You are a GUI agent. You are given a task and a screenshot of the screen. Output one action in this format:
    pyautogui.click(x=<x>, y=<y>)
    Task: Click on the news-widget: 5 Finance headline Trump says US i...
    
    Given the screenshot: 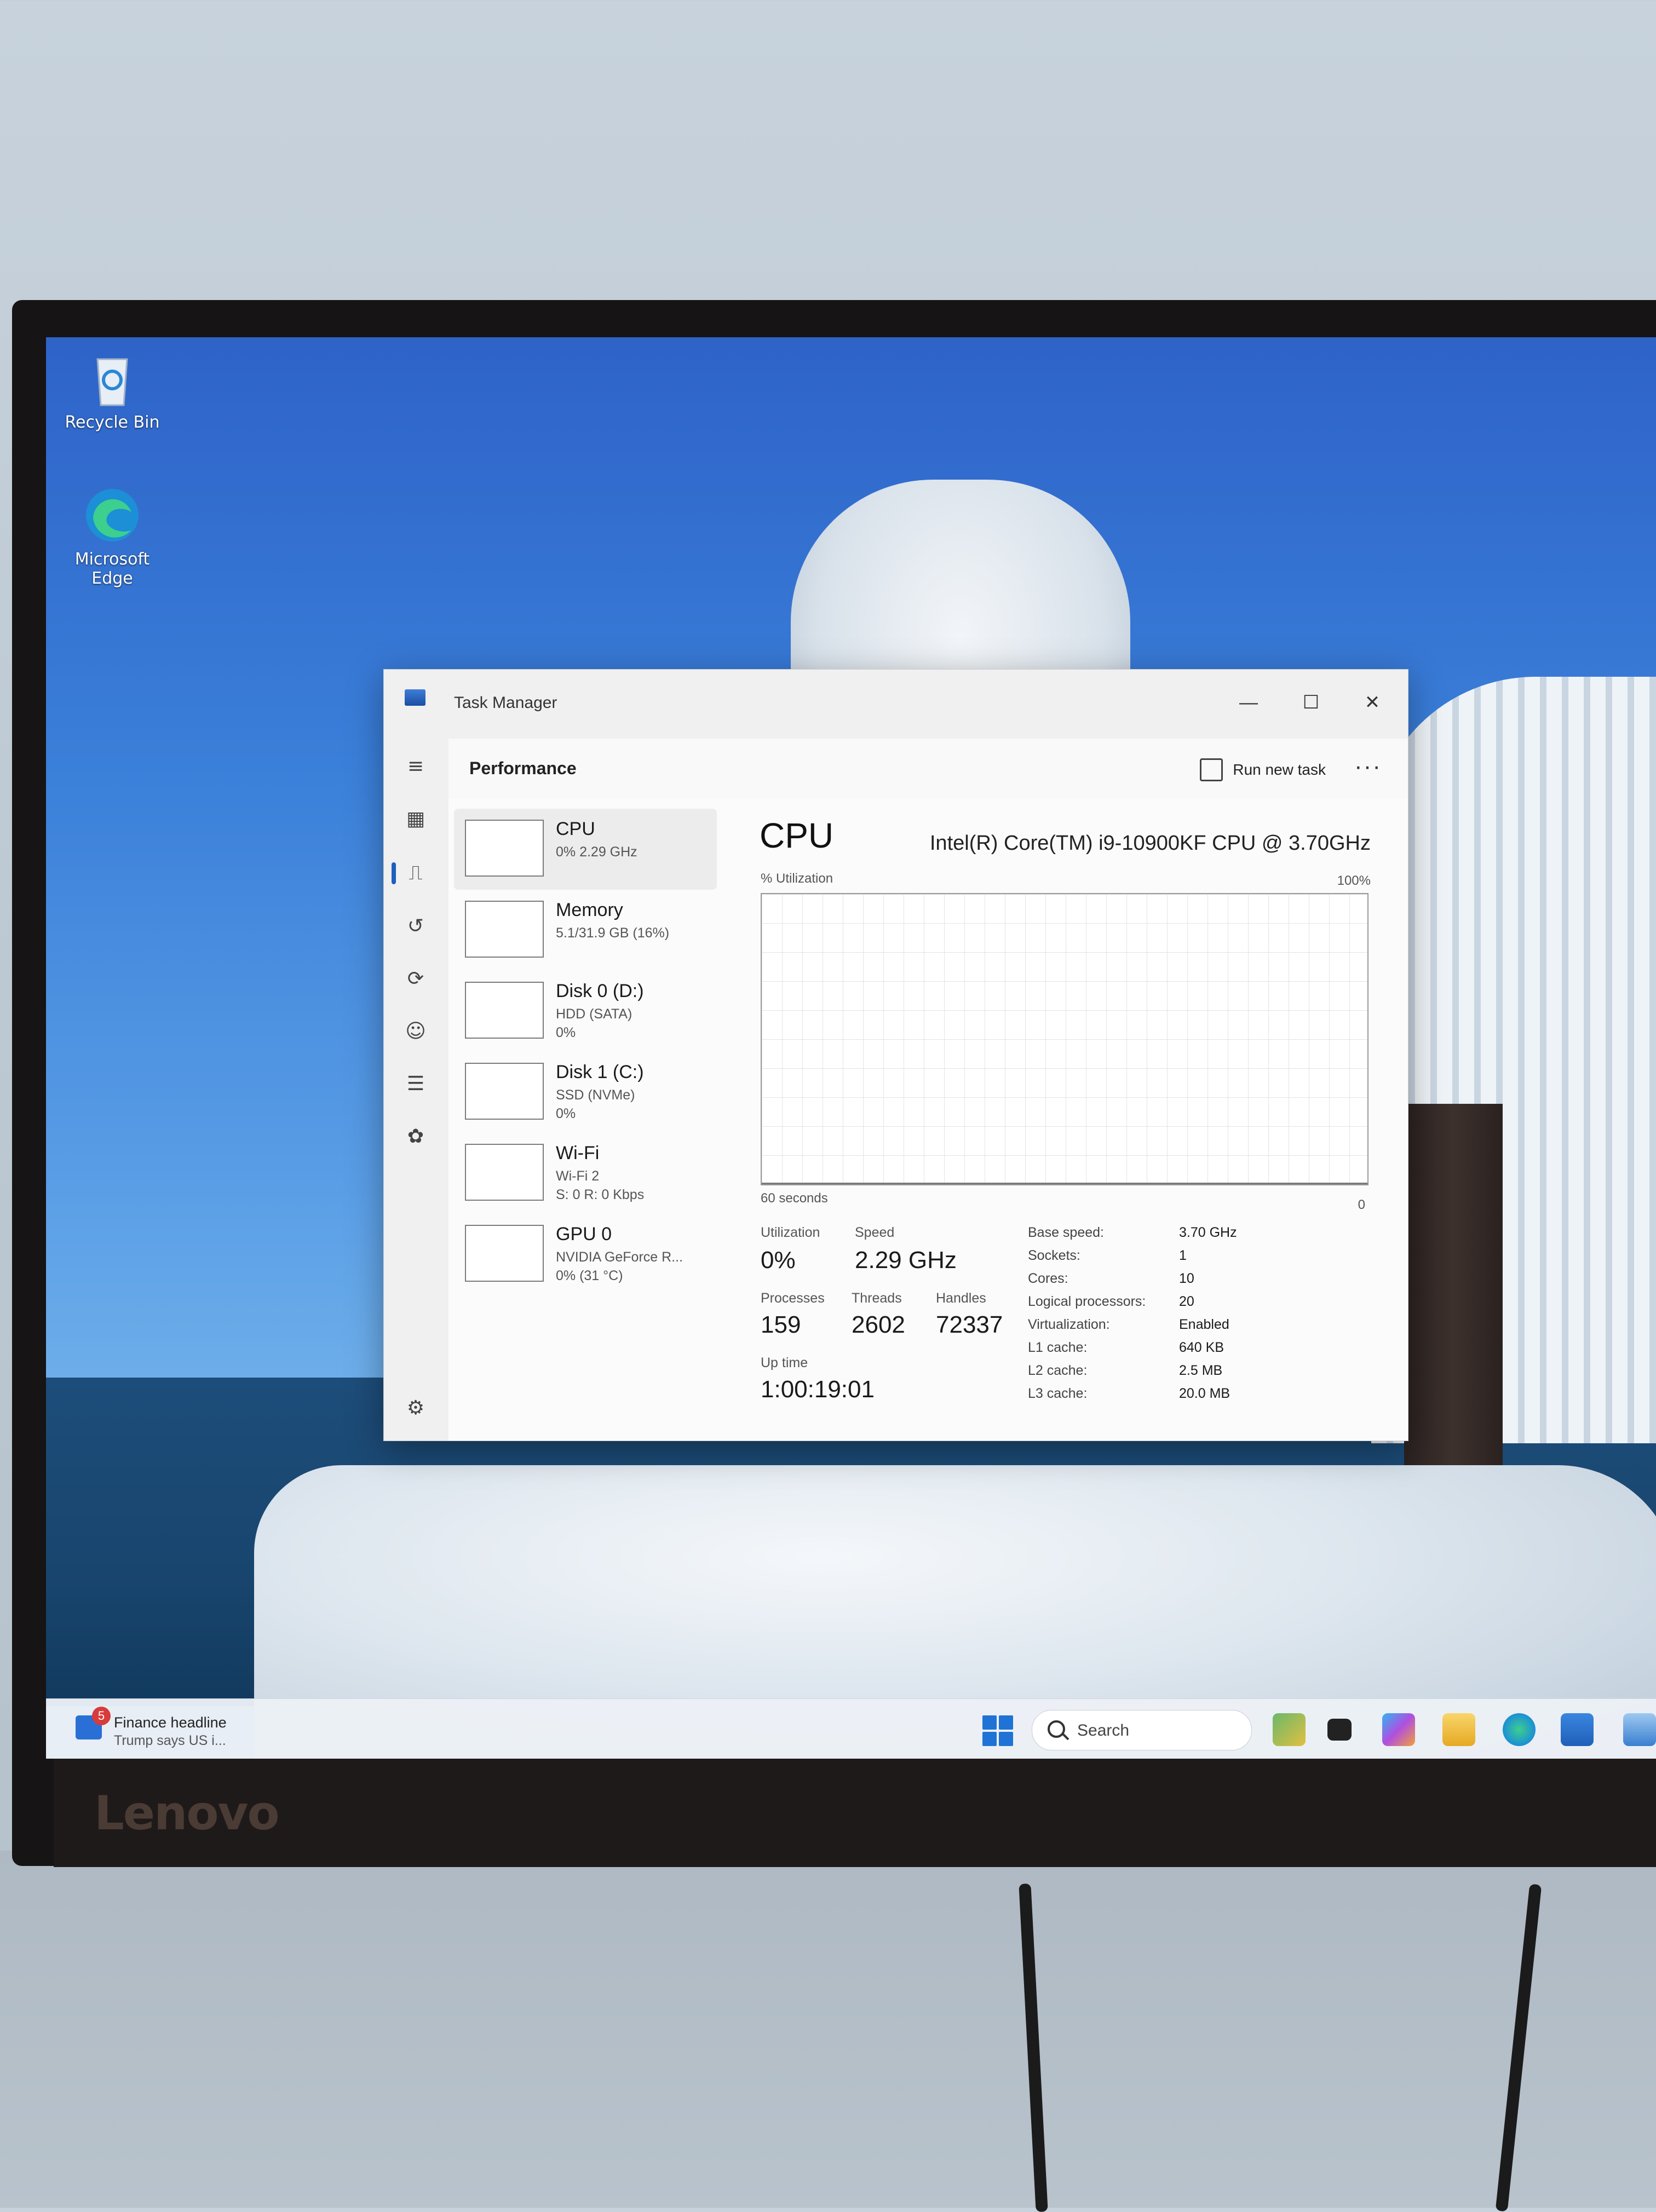 What is the action you would take?
    pyautogui.click(x=179, y=1730)
    